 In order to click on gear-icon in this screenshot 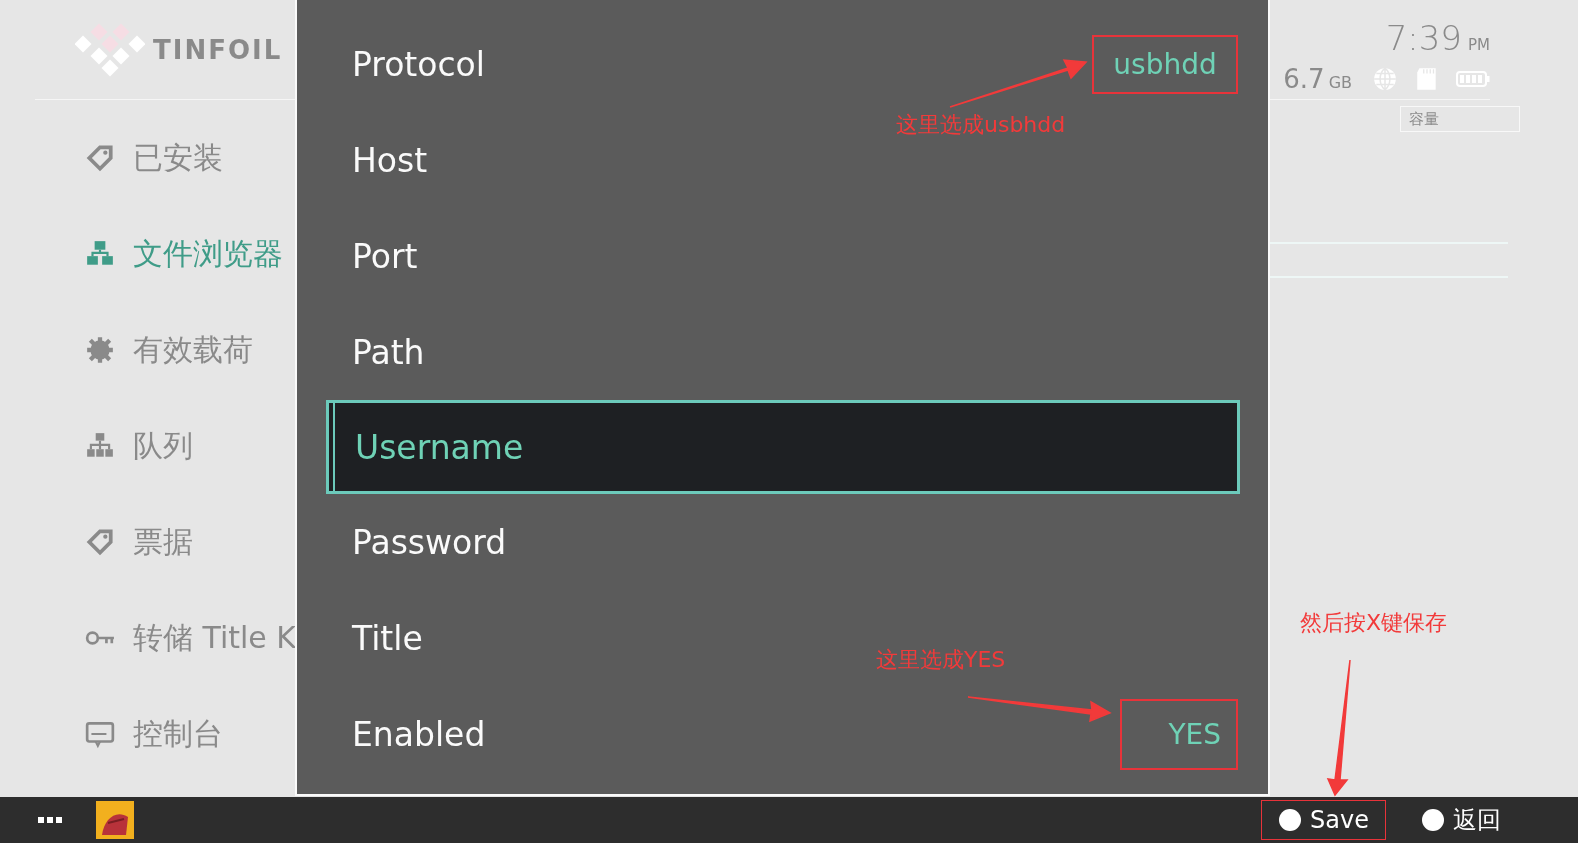, I will do `click(100, 350)`.